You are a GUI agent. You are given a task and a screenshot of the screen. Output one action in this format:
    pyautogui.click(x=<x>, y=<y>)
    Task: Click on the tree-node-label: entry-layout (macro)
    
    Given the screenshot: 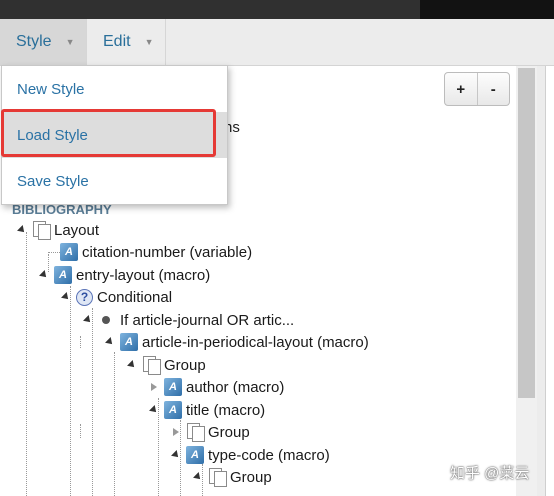 What is the action you would take?
    pyautogui.click(x=143, y=275)
    